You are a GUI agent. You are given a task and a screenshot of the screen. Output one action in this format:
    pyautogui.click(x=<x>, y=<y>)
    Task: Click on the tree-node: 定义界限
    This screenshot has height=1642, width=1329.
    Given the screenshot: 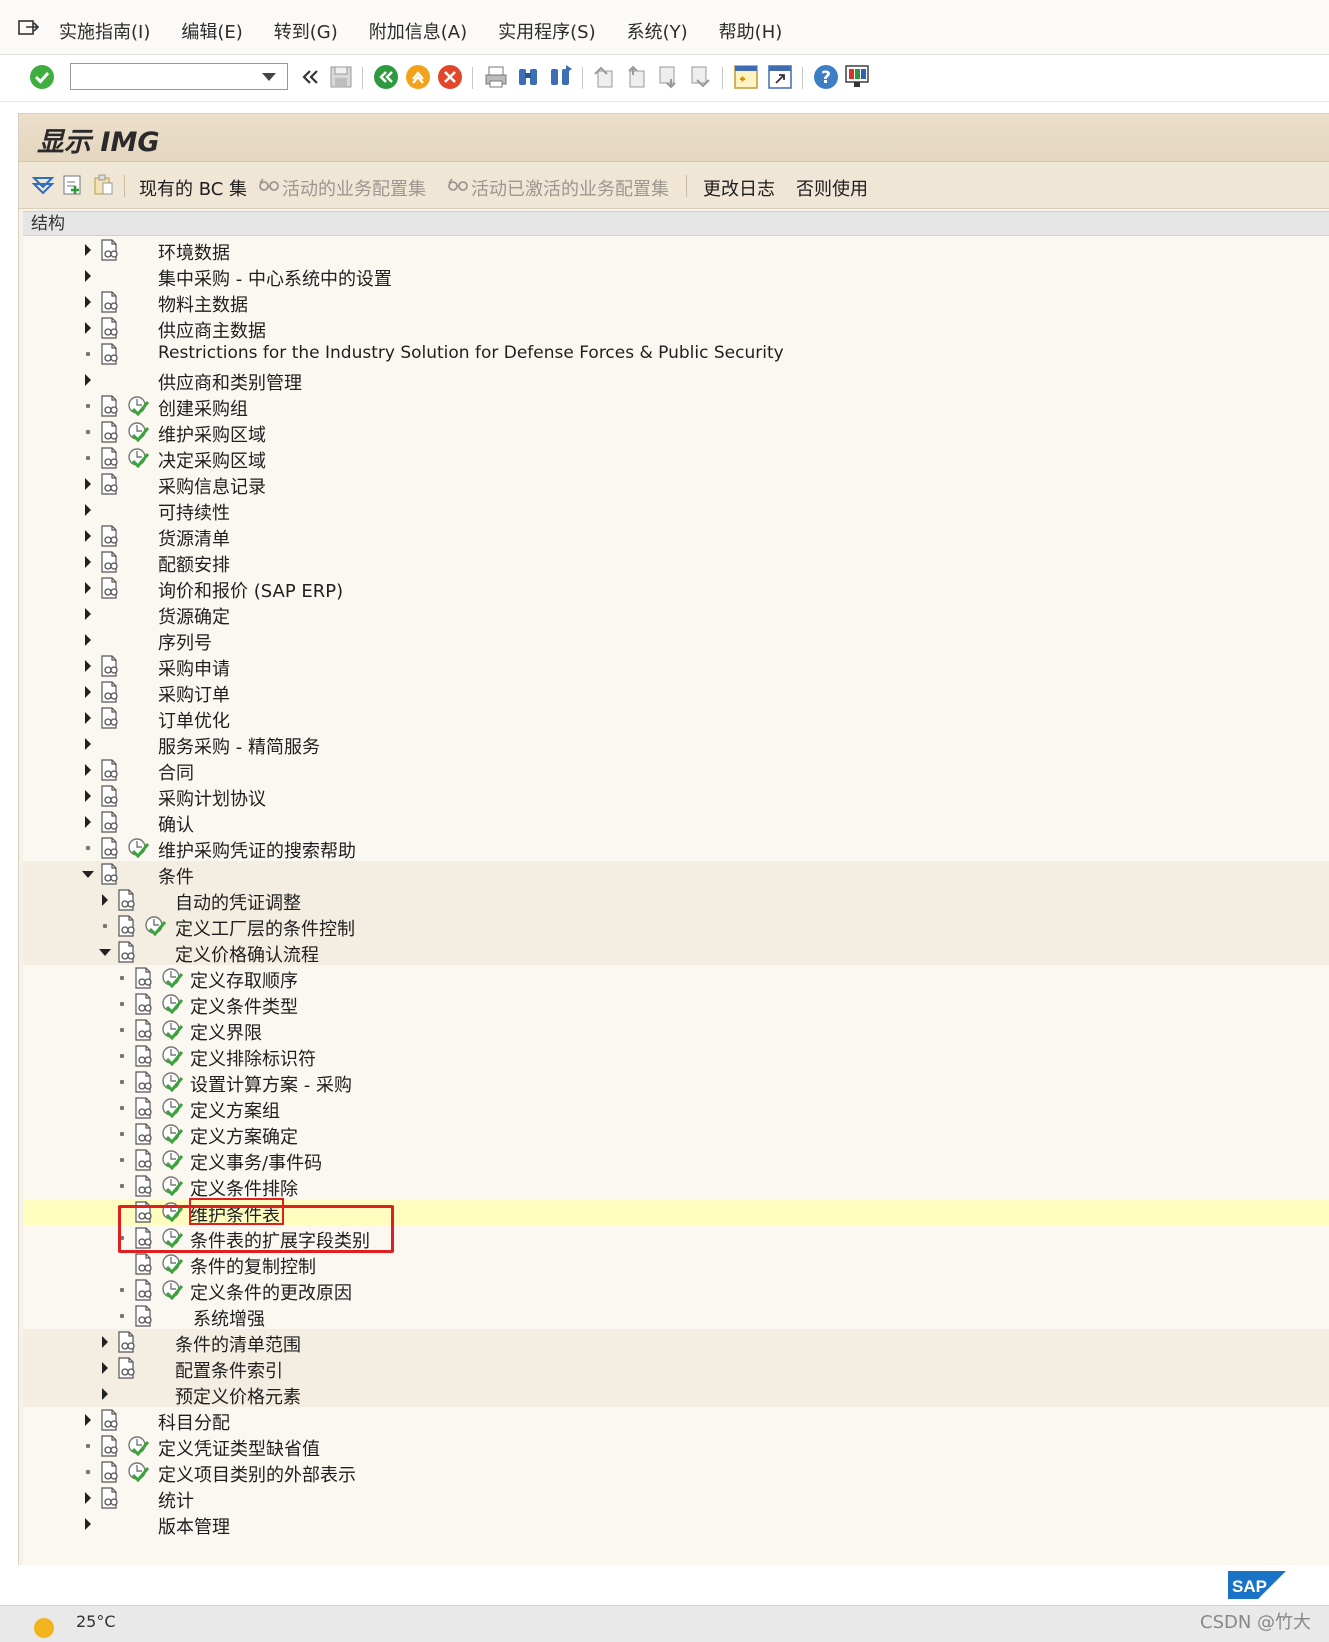 What is the action you would take?
    pyautogui.click(x=676, y=1030)
    